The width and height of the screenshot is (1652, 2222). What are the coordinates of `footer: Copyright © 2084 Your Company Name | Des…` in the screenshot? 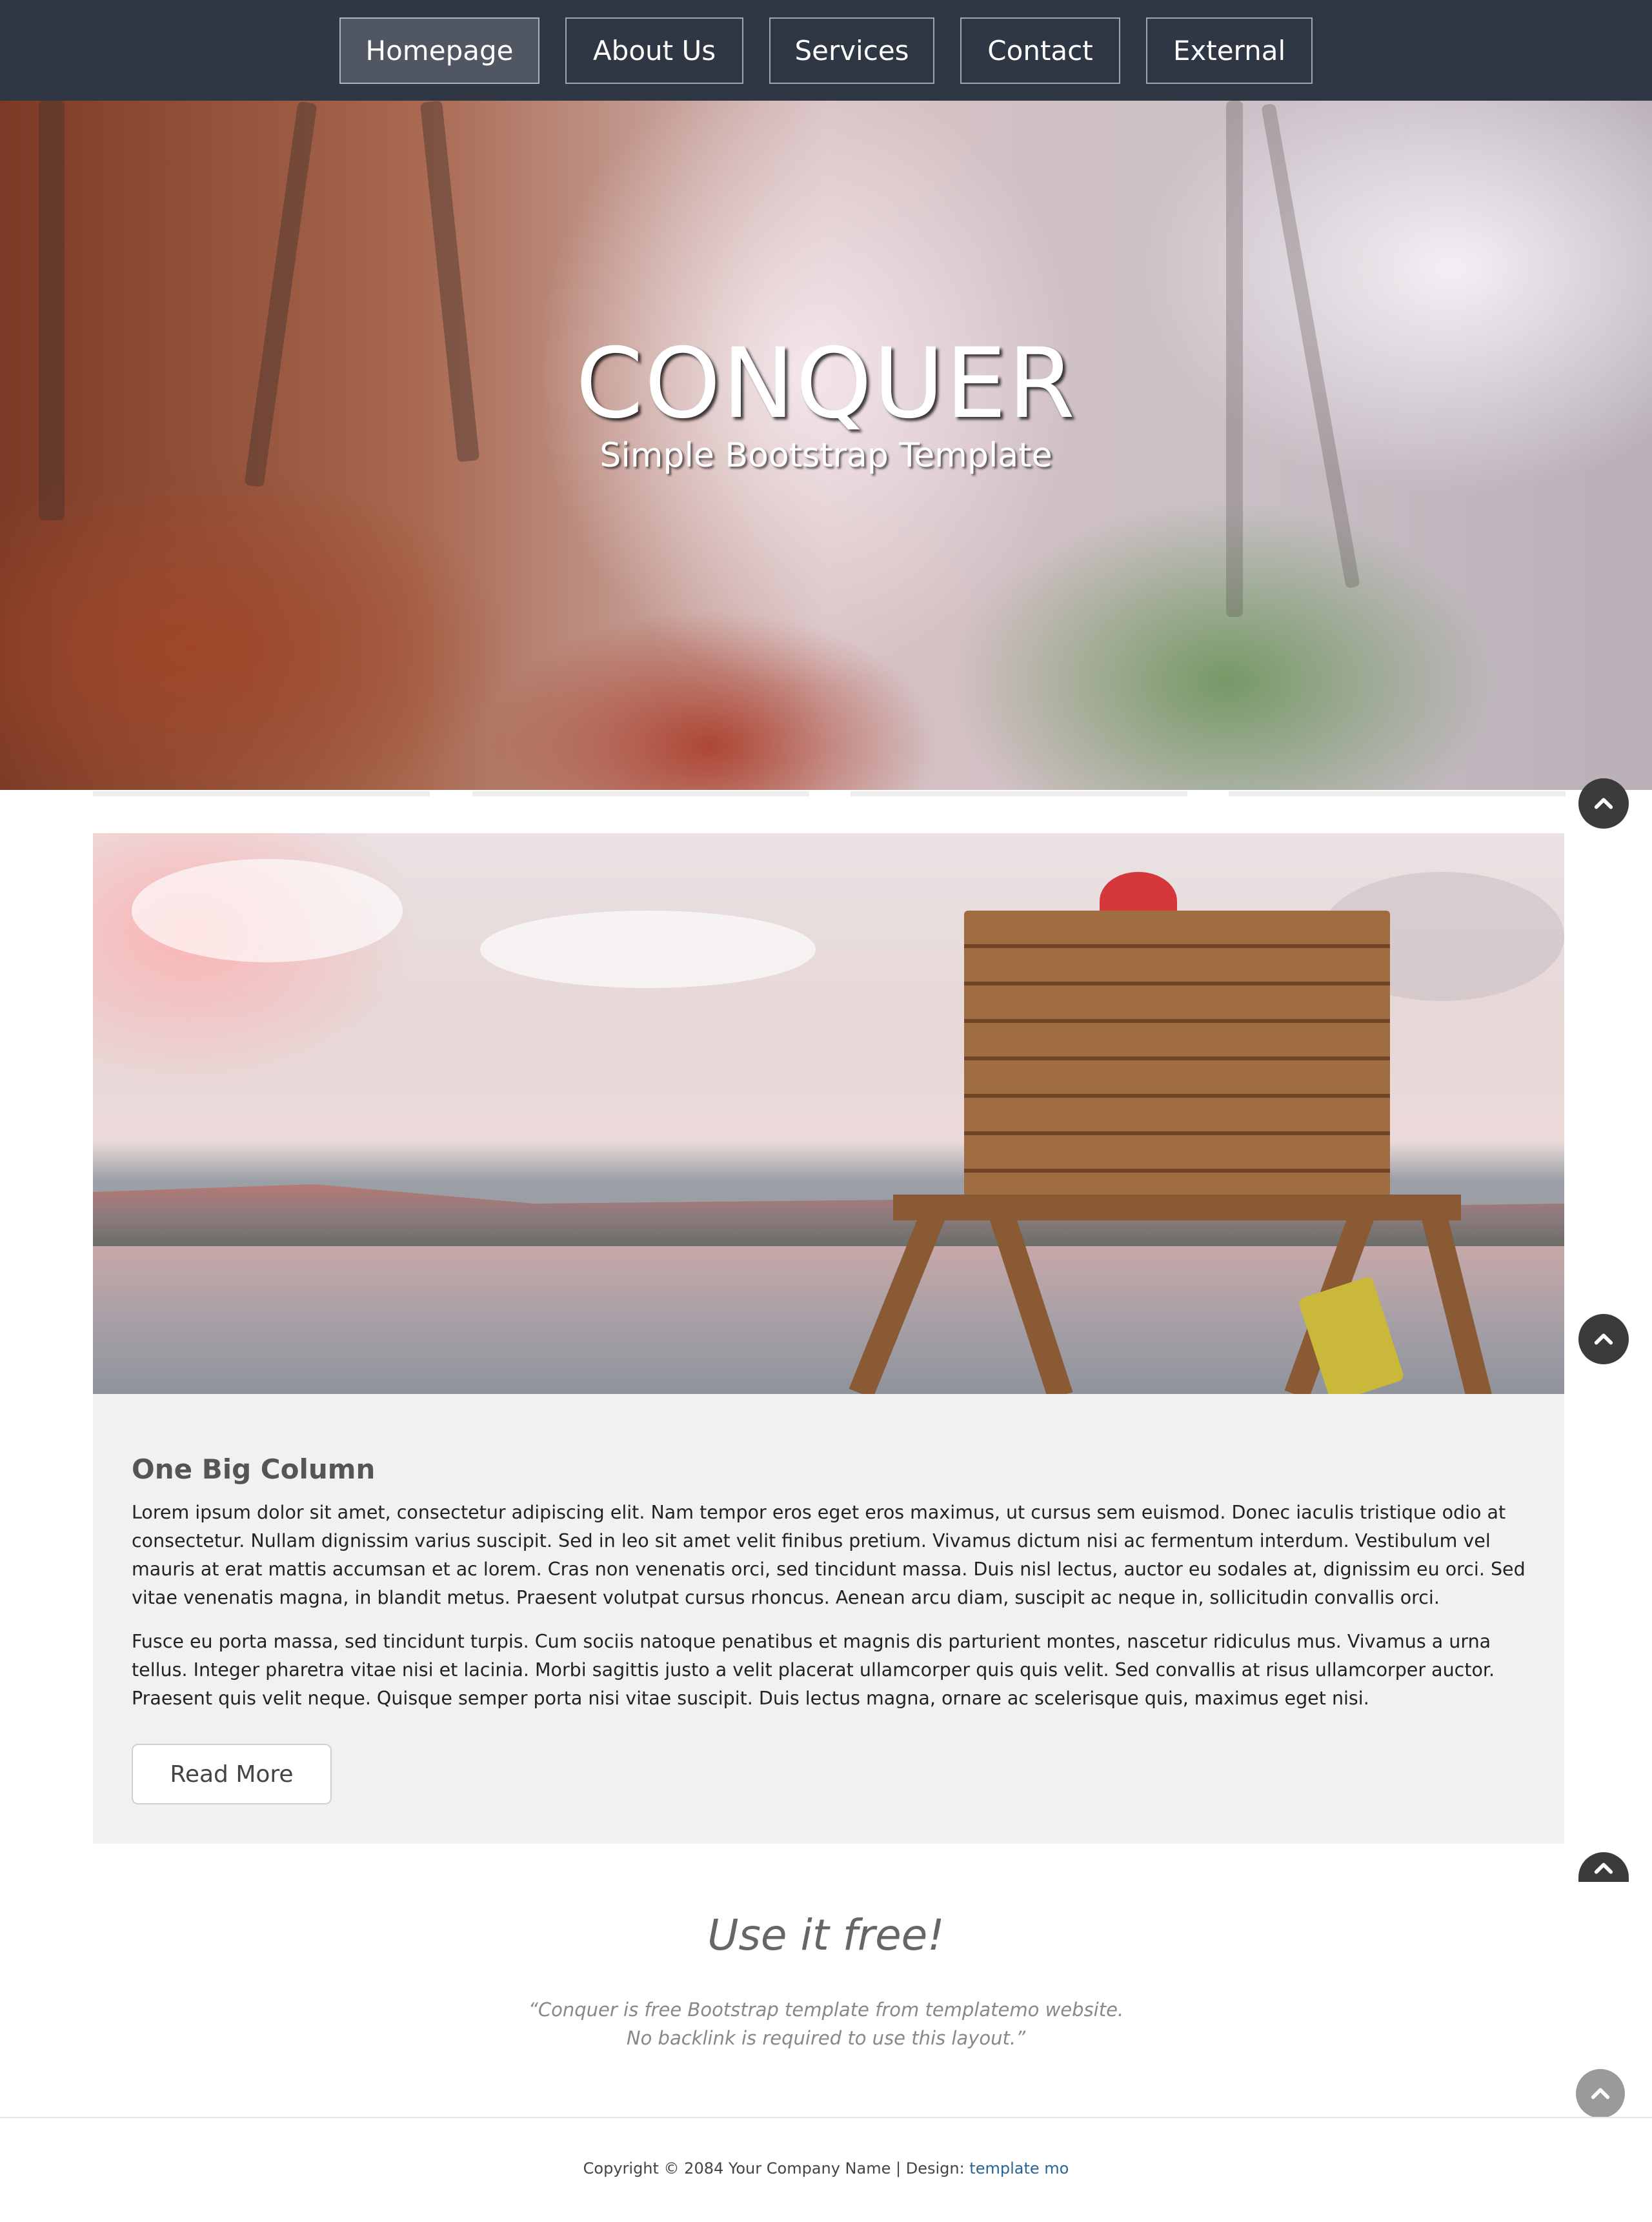 It's located at (826, 2168).